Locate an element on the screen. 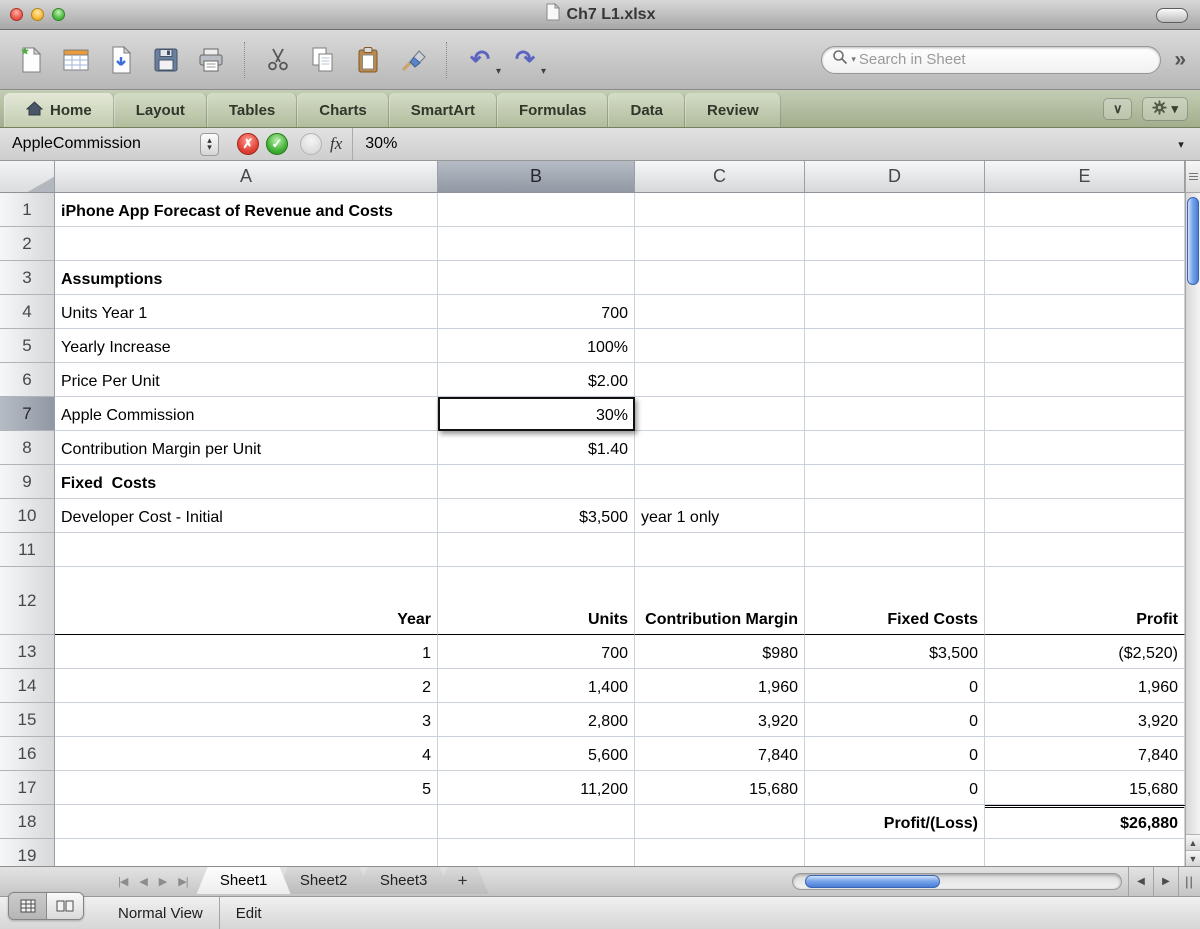 This screenshot has height=929, width=1200. cell-C4 is located at coordinates (720, 312).